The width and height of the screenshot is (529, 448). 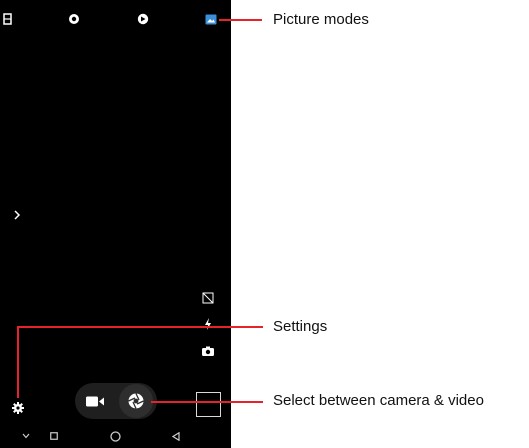 I want to click on settings-pointer-line-horizontal, so click(x=140, y=327).